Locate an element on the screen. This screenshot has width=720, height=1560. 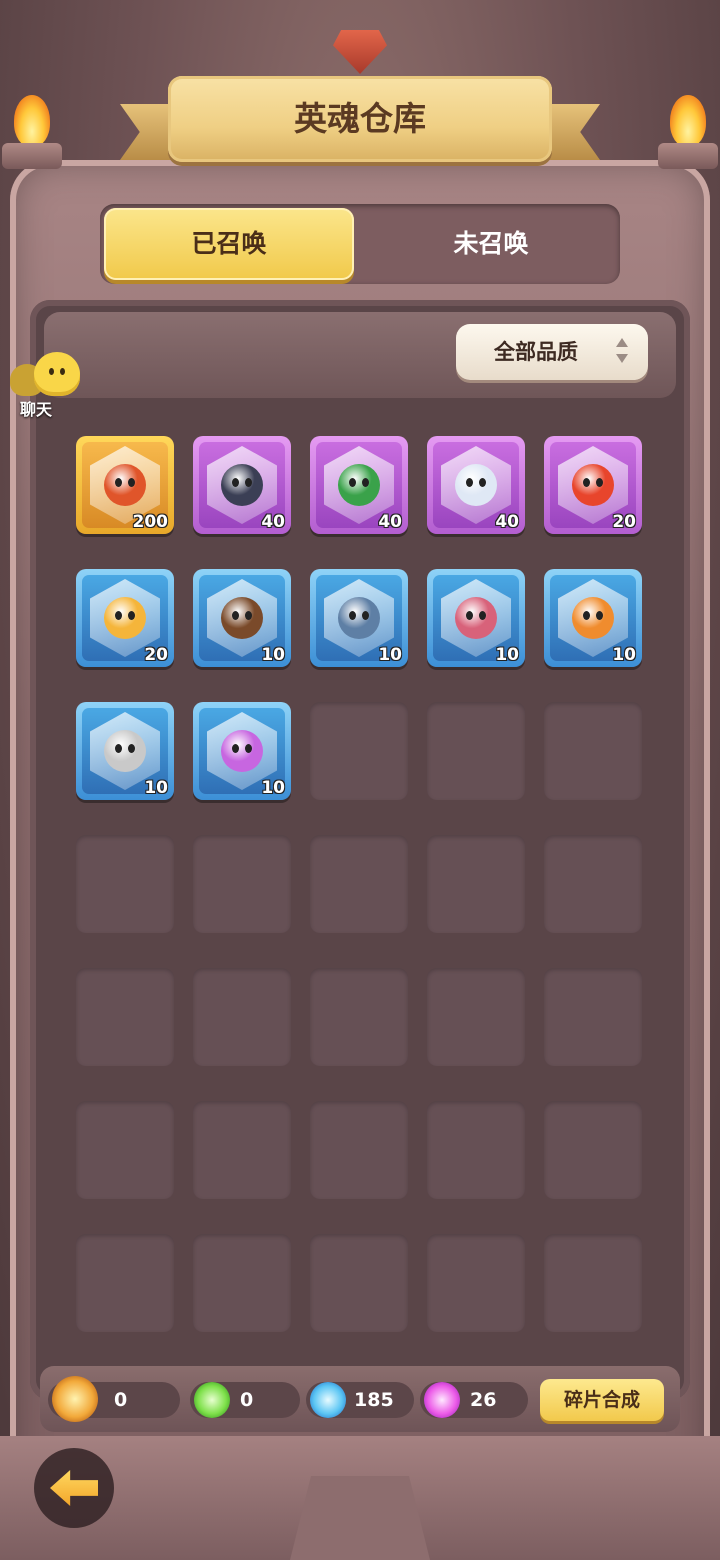
quality-filter-label: 全部品质 is located at coordinates (536, 352).